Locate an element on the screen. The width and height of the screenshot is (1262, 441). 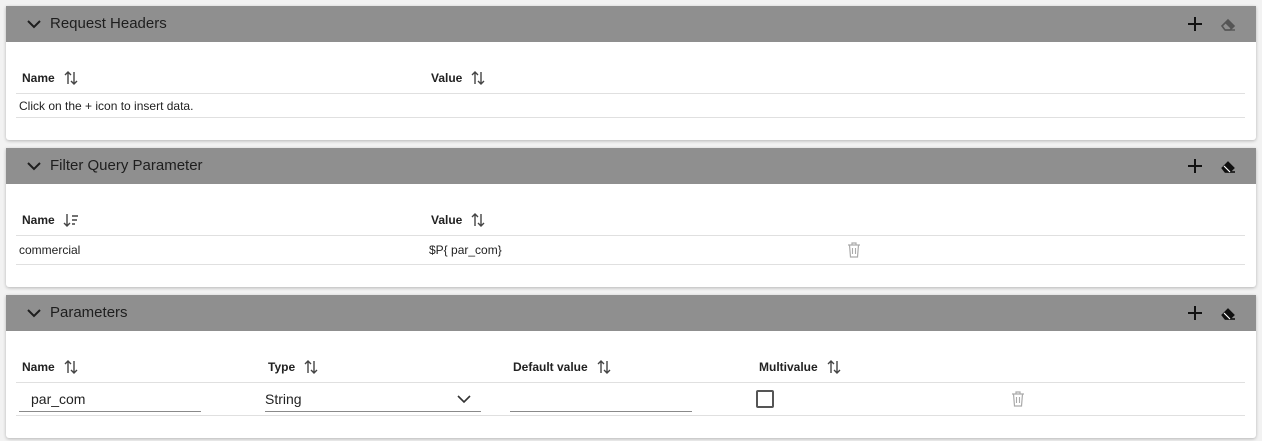
sort-descending-icon is located at coordinates (71, 220).